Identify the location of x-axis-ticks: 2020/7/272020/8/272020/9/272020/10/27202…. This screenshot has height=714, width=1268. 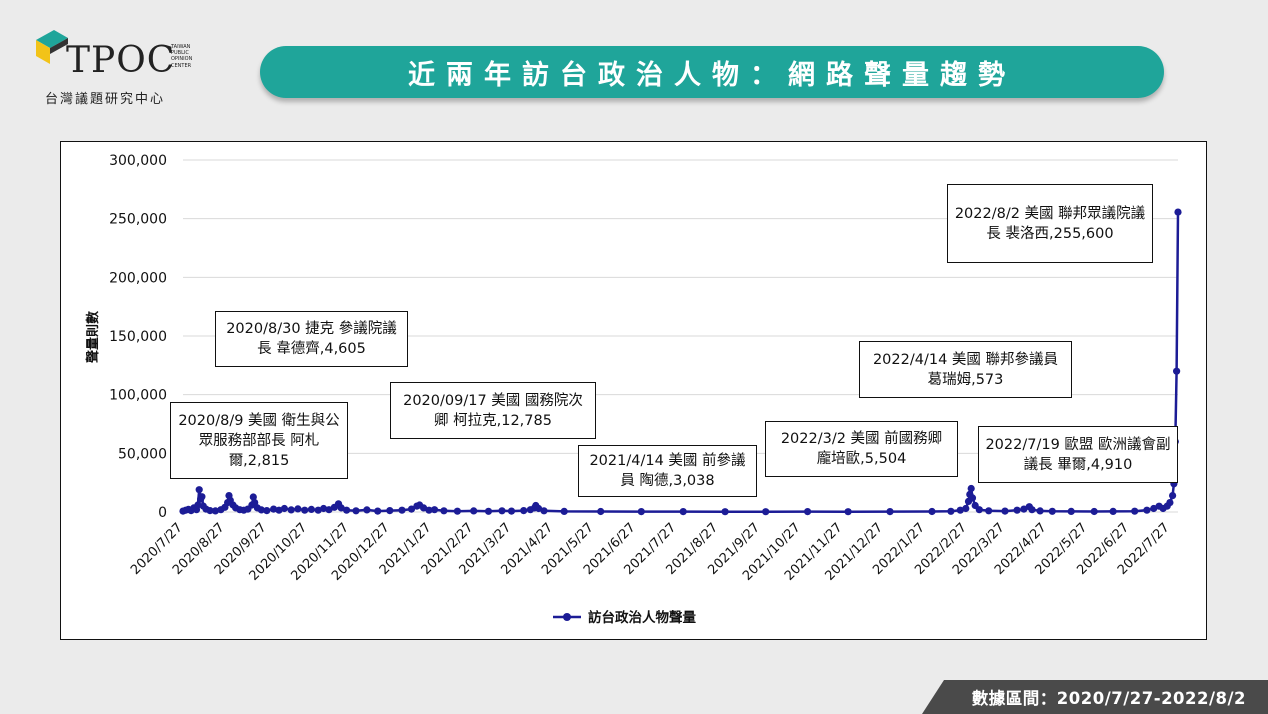
(650, 552).